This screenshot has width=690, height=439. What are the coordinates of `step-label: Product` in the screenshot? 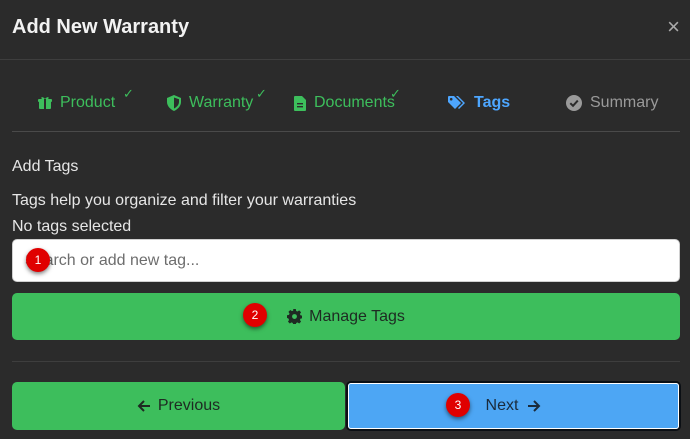 It's located at (88, 102).